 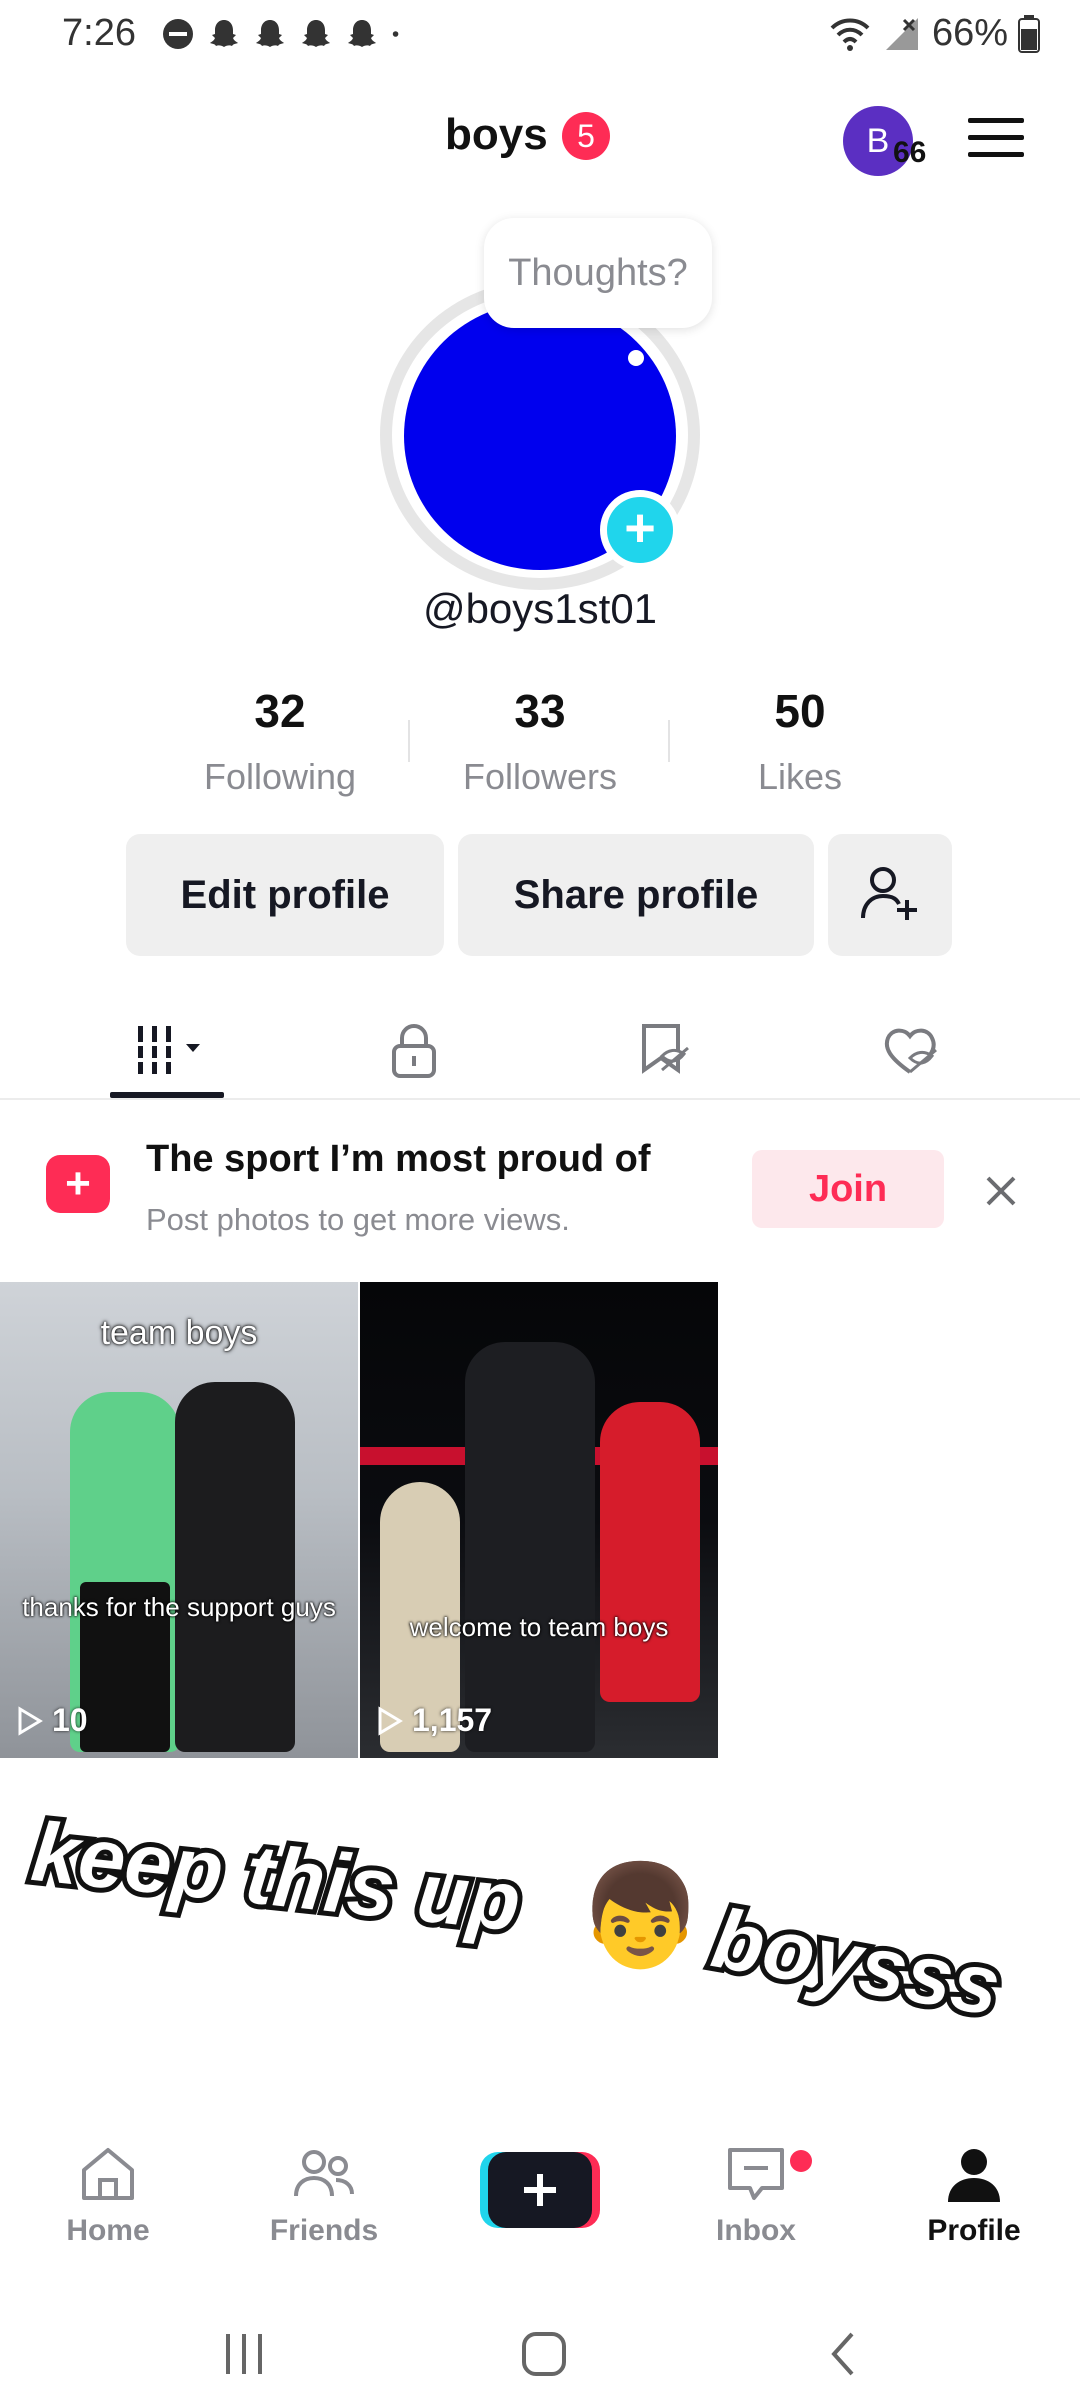 I want to click on bottom-nav: Home Friends Inbox Profile, so click(x=540, y=2205).